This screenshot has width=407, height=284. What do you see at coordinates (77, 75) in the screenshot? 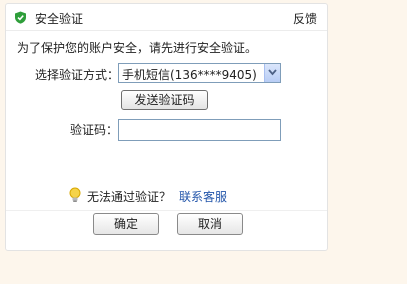
I see `verification-method-label: 选择验证方式：` at bounding box center [77, 75].